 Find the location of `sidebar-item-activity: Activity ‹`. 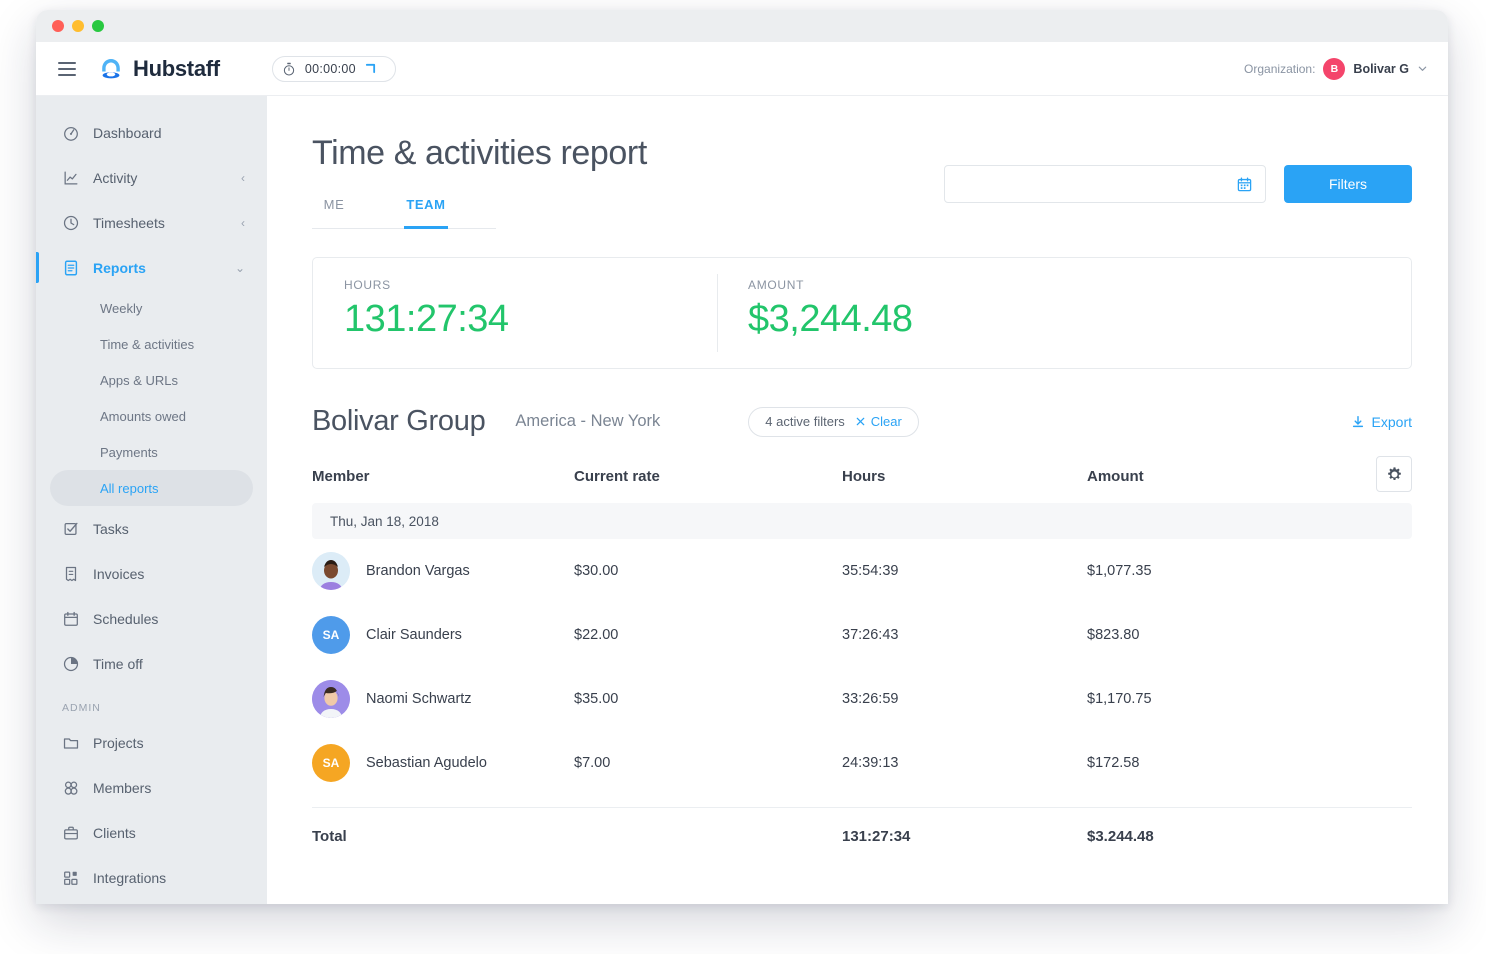

sidebar-item-activity: Activity ‹ is located at coordinates (151, 177).